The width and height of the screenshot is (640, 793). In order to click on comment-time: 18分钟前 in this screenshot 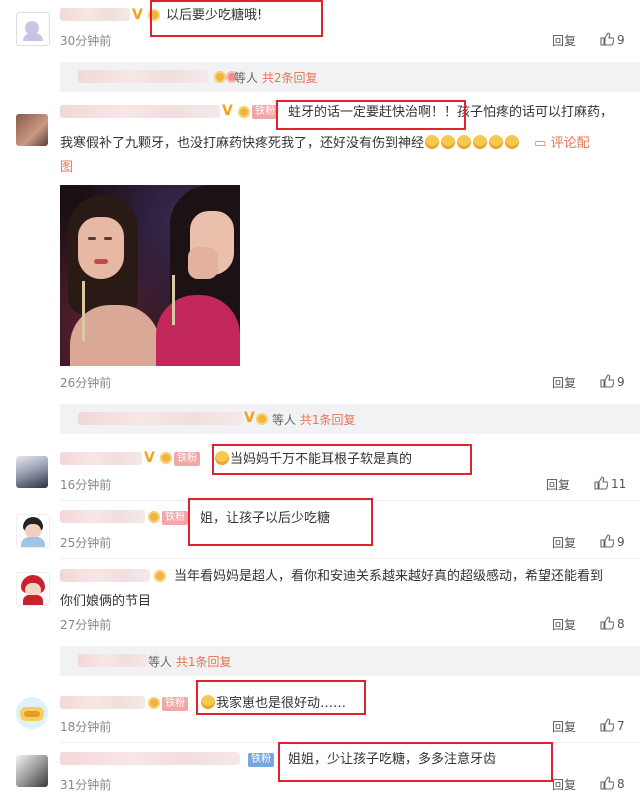, I will do `click(86, 727)`.